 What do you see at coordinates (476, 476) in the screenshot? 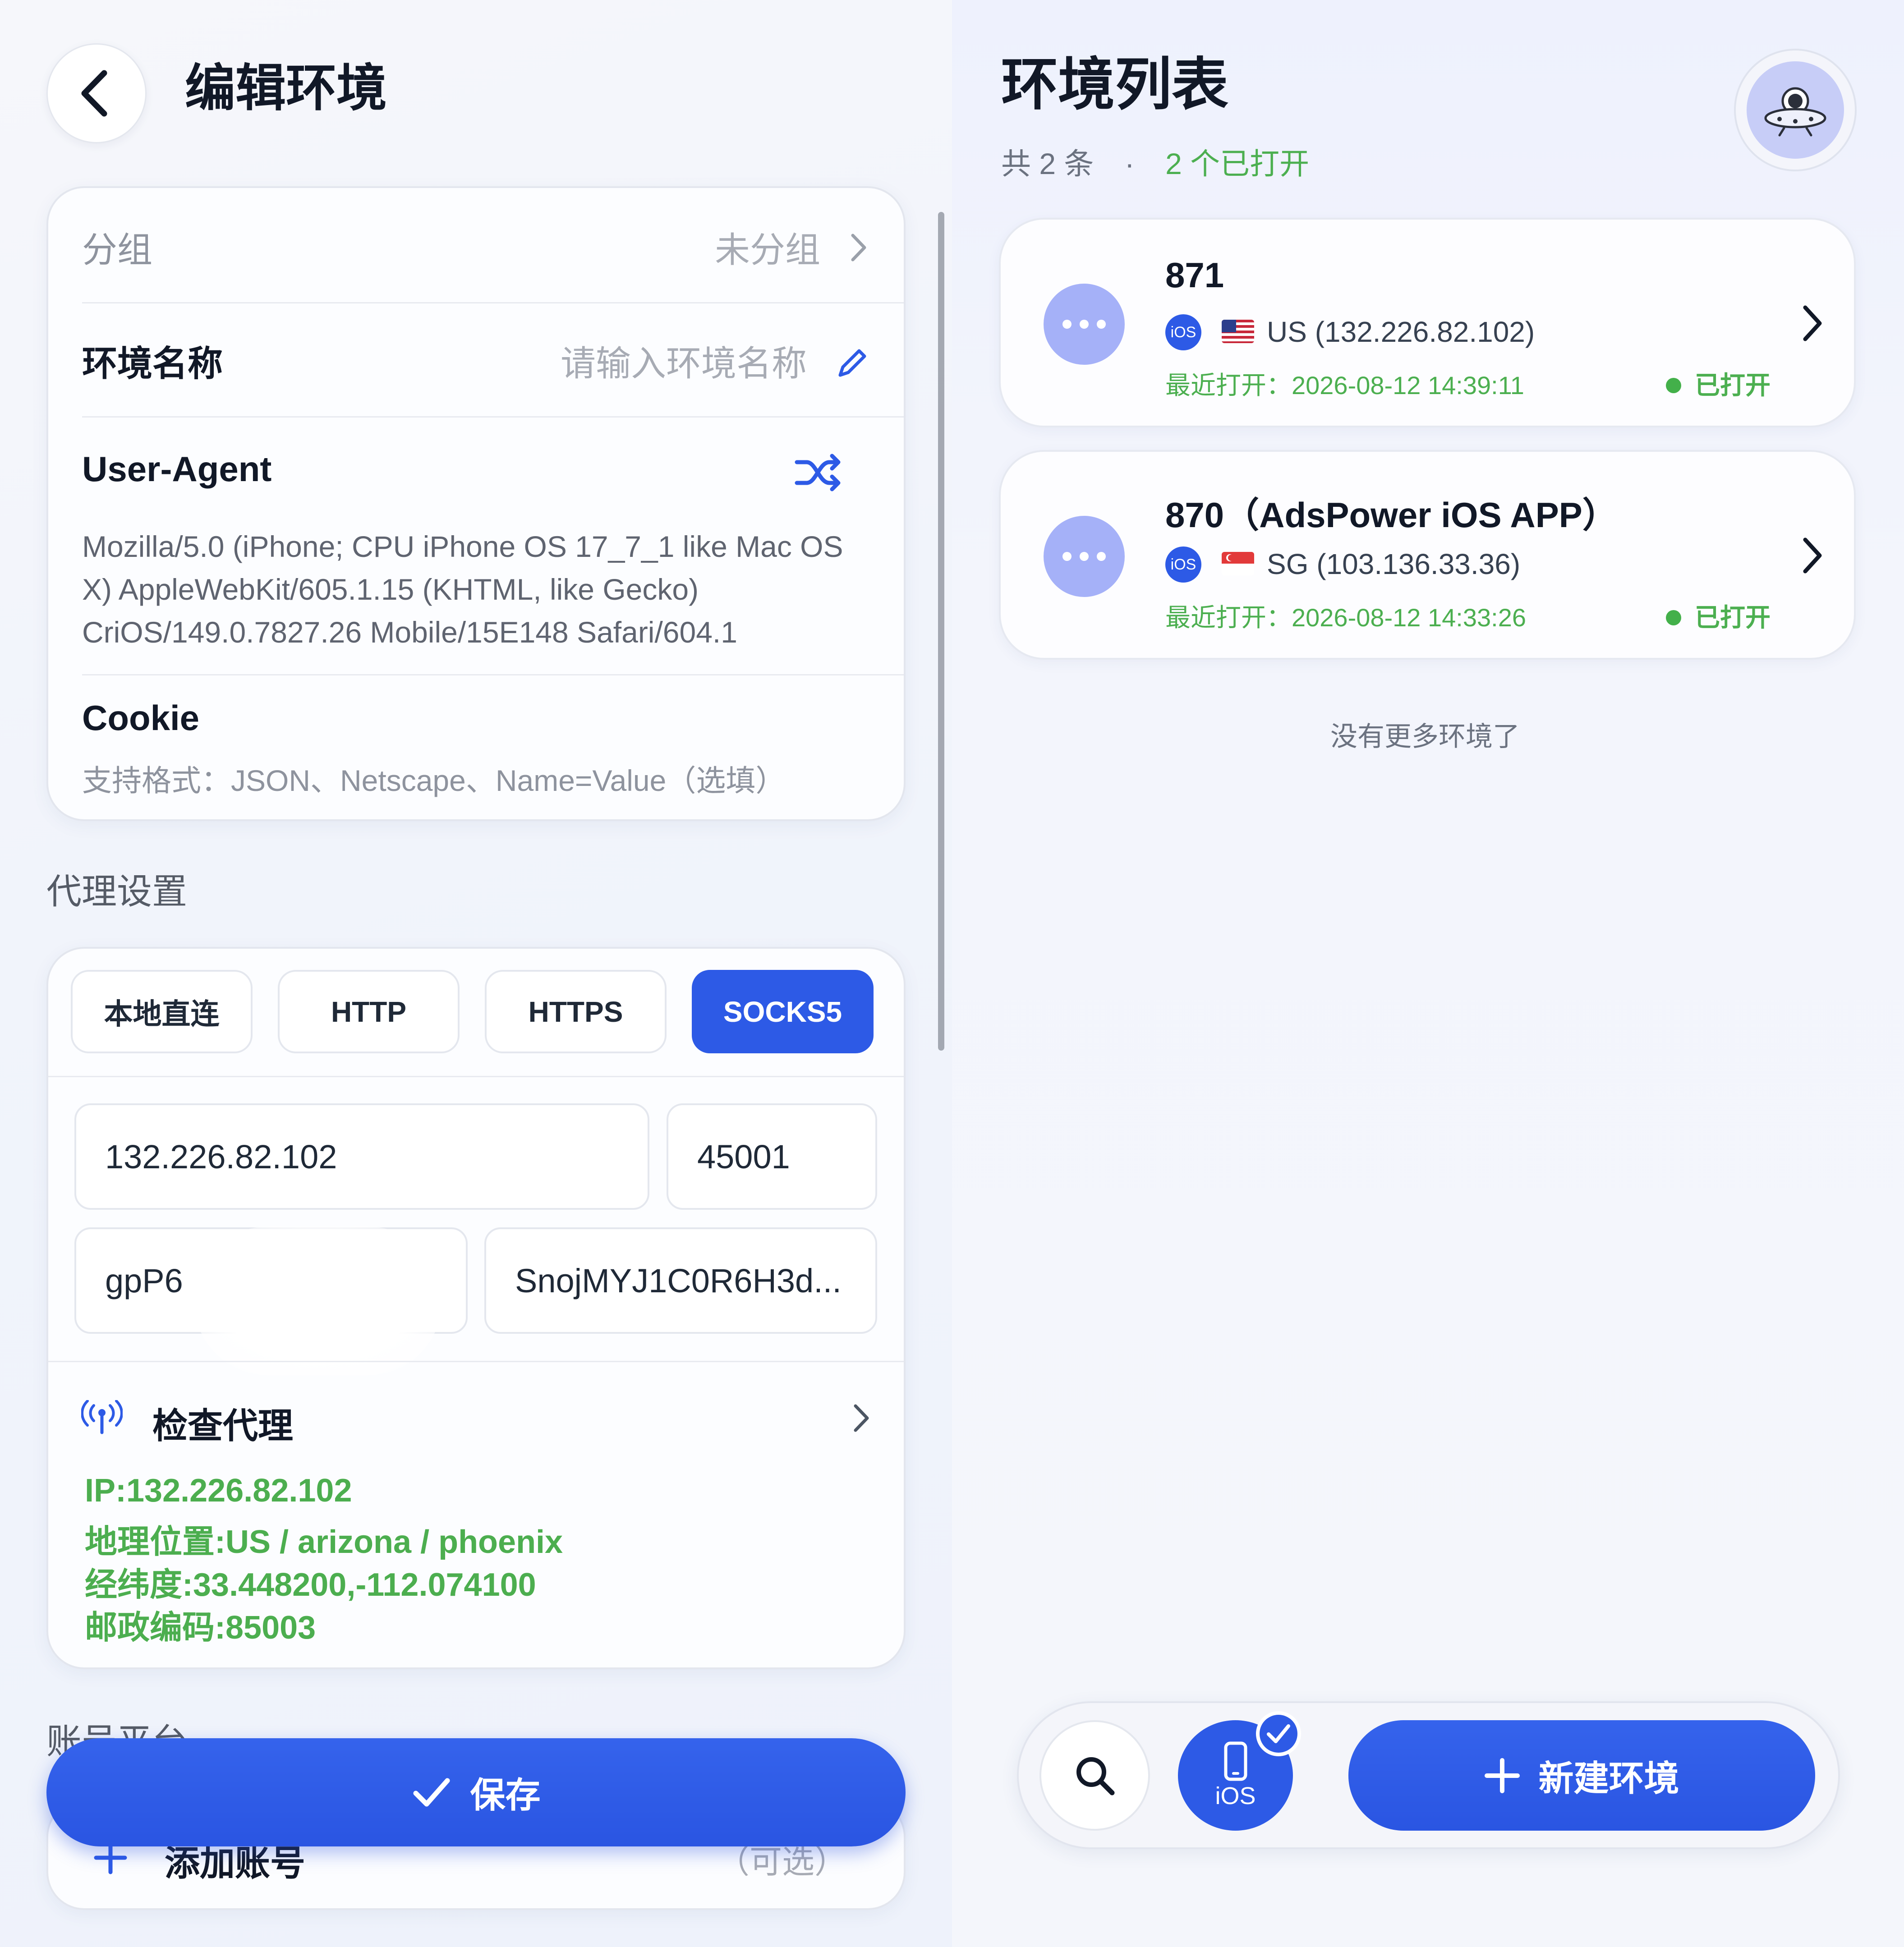
I see `user-agent-row: User-Agent` at bounding box center [476, 476].